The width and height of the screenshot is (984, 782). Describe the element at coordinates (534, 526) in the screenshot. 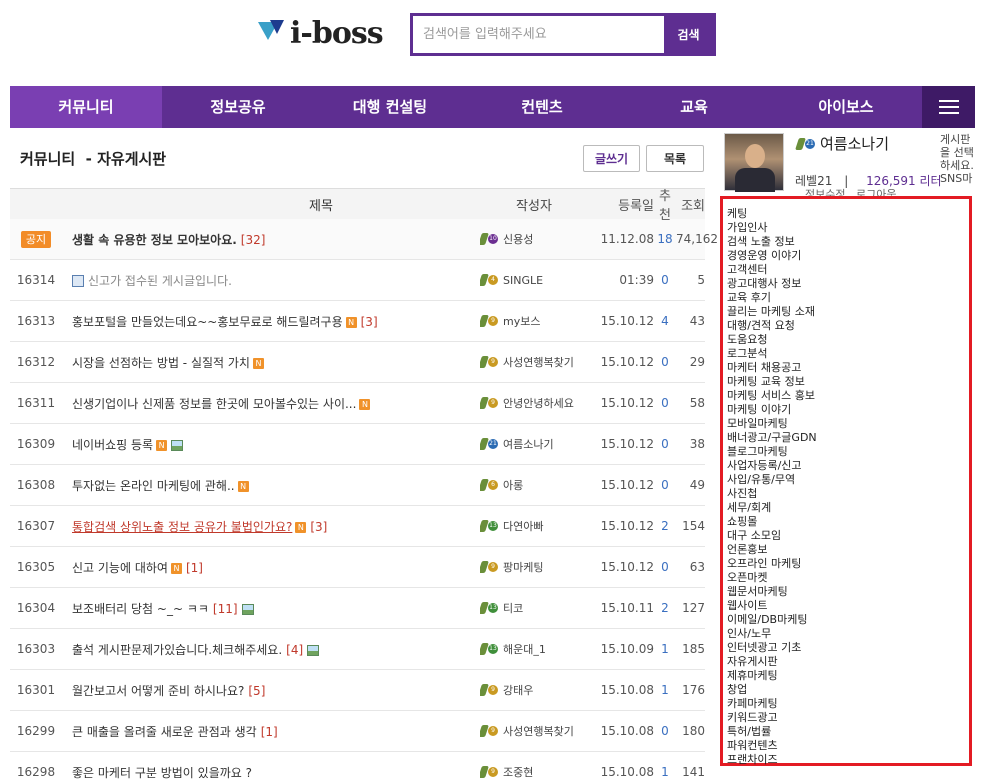

I see `post-author: 13 다연아빠` at that location.